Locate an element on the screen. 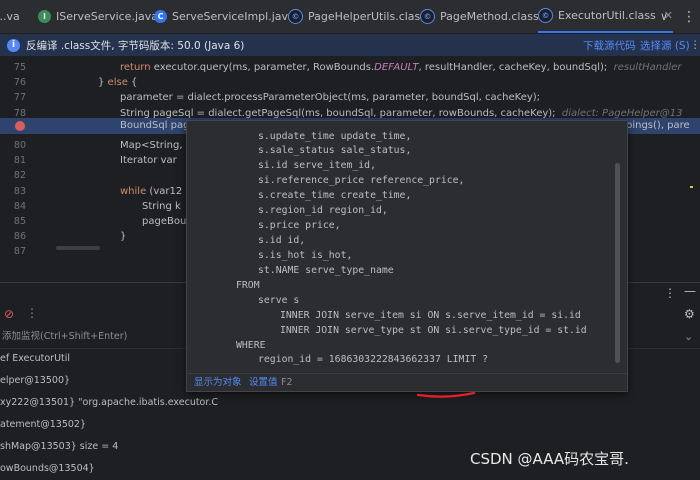 The image size is (700, 480). variable-text: owBounds@13504} is located at coordinates (47, 468).